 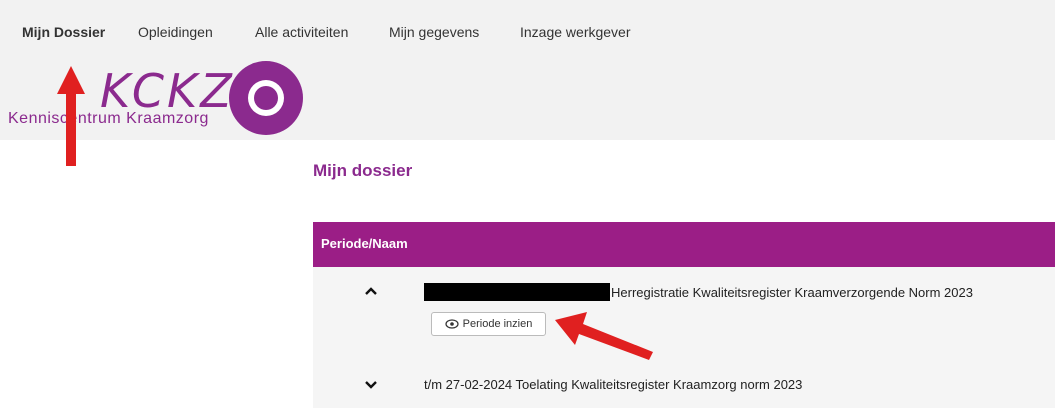 I want to click on column-header-periode-naam: Periode/Naam, so click(x=364, y=243).